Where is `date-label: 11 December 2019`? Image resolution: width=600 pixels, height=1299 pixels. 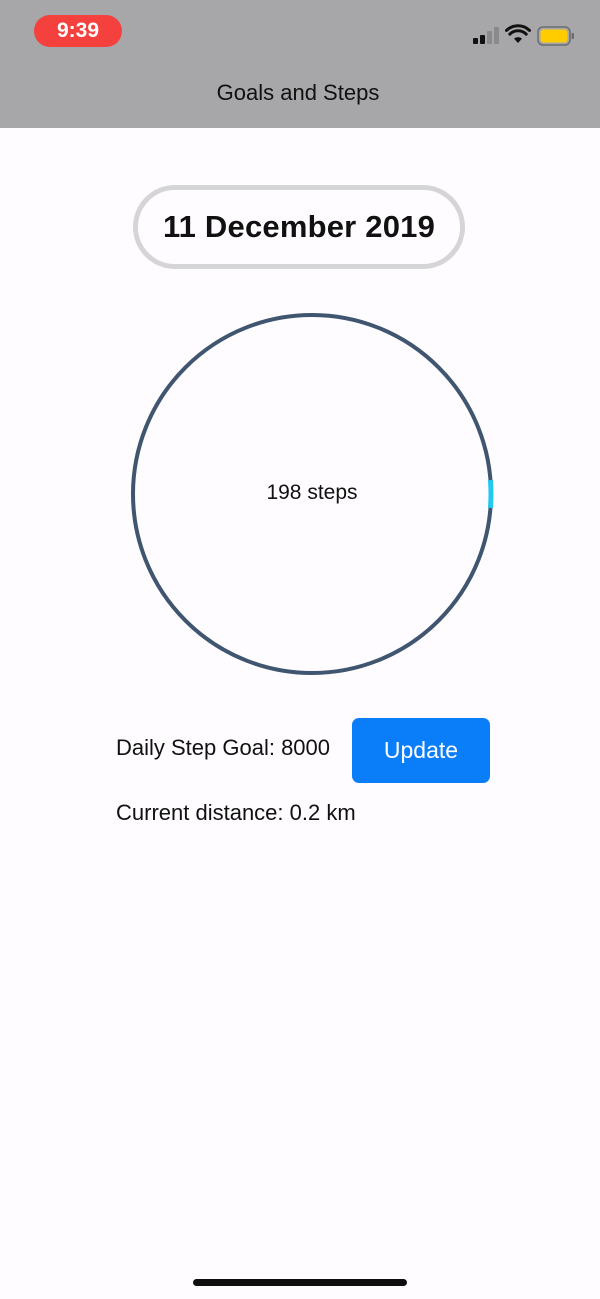 date-label: 11 December 2019 is located at coordinates (299, 226).